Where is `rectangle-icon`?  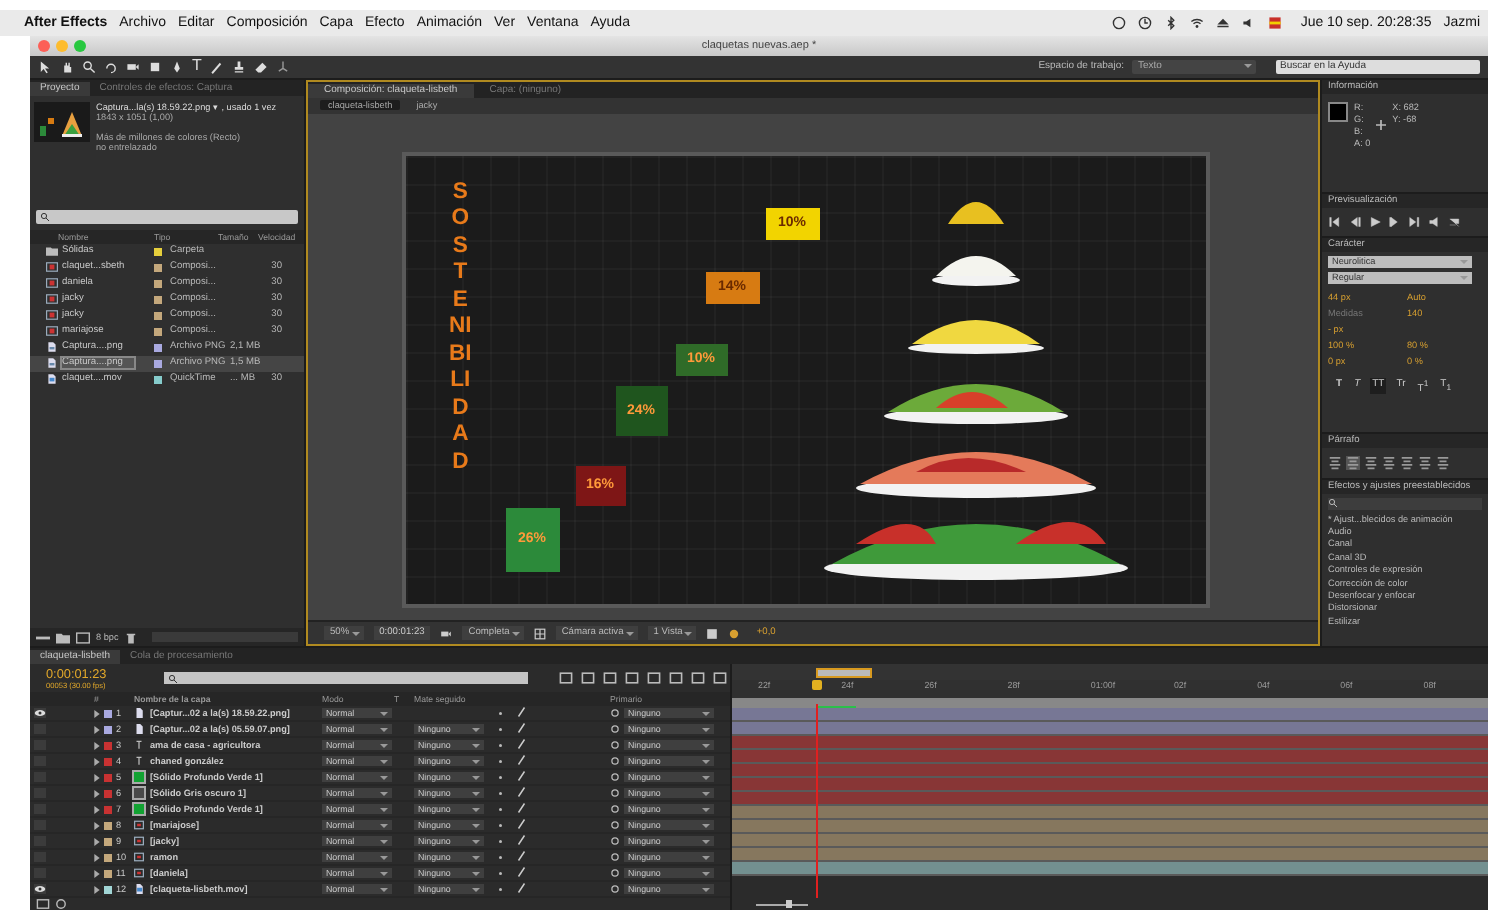
rectangle-icon is located at coordinates (155, 66).